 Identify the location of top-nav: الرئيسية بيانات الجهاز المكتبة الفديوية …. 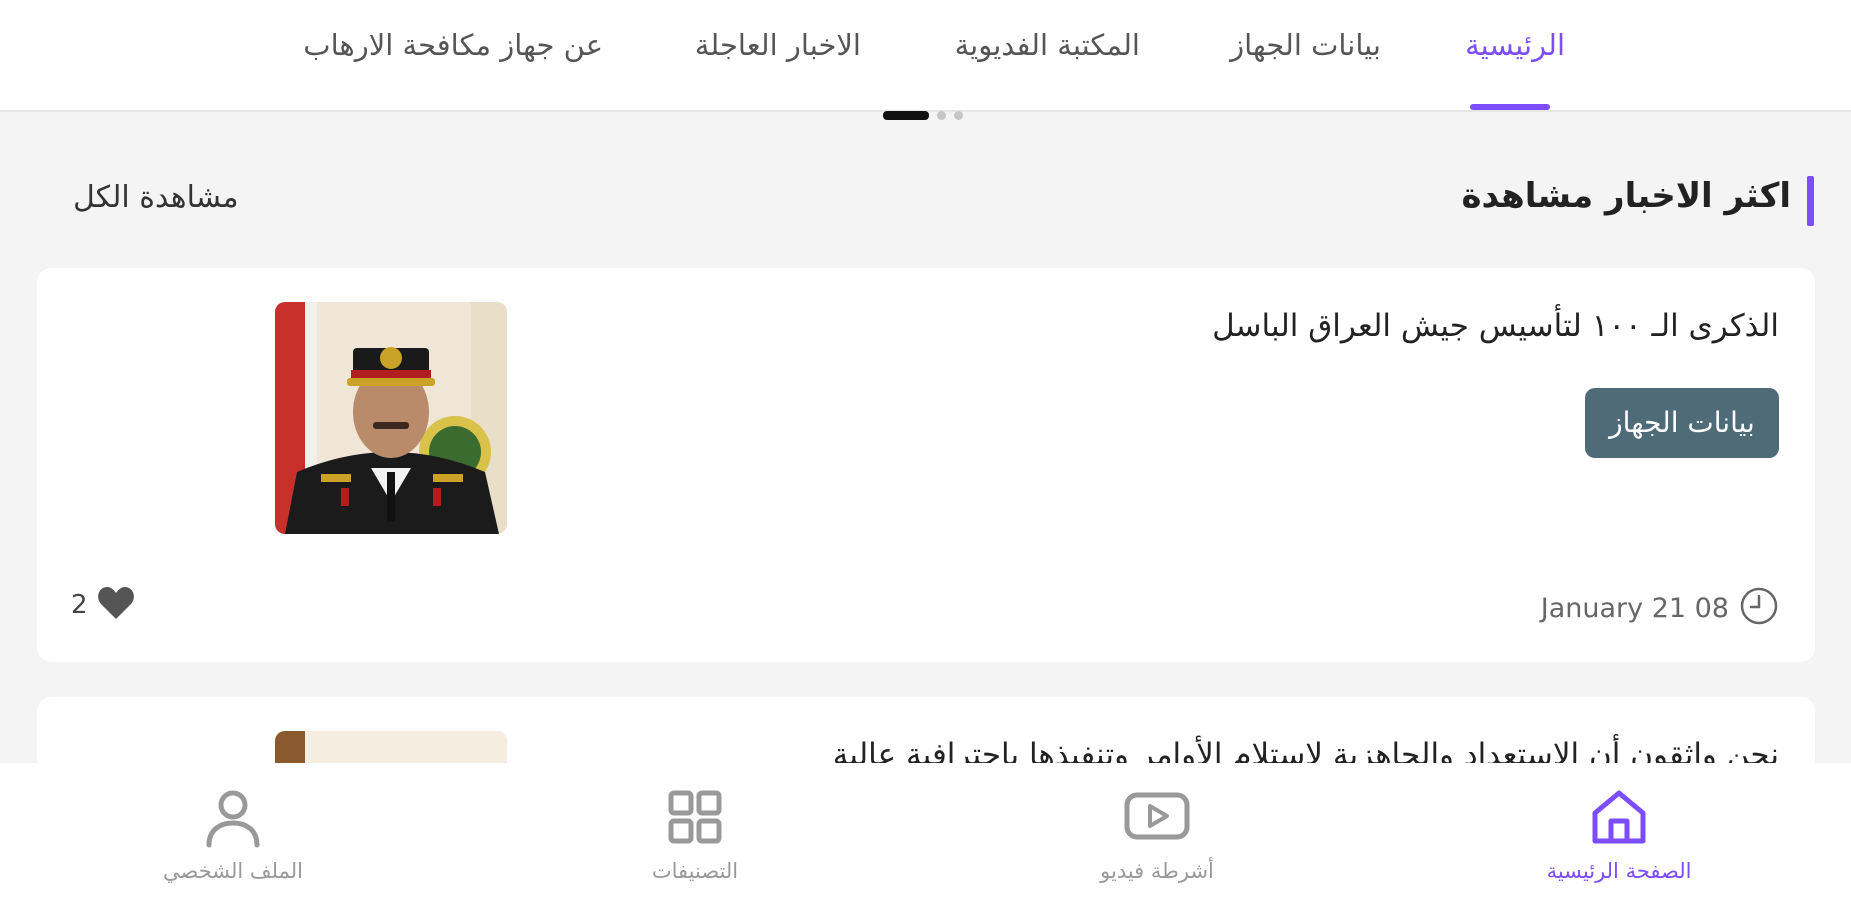
(925, 60).